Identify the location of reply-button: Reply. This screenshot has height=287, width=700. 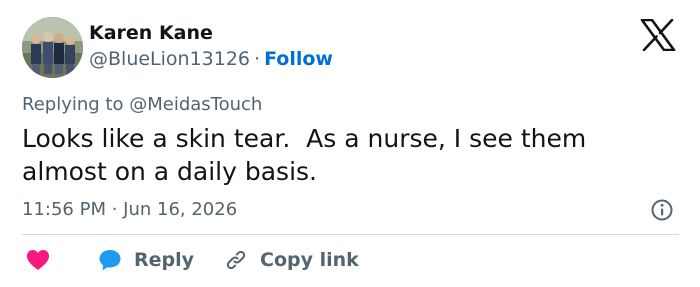
(146, 260).